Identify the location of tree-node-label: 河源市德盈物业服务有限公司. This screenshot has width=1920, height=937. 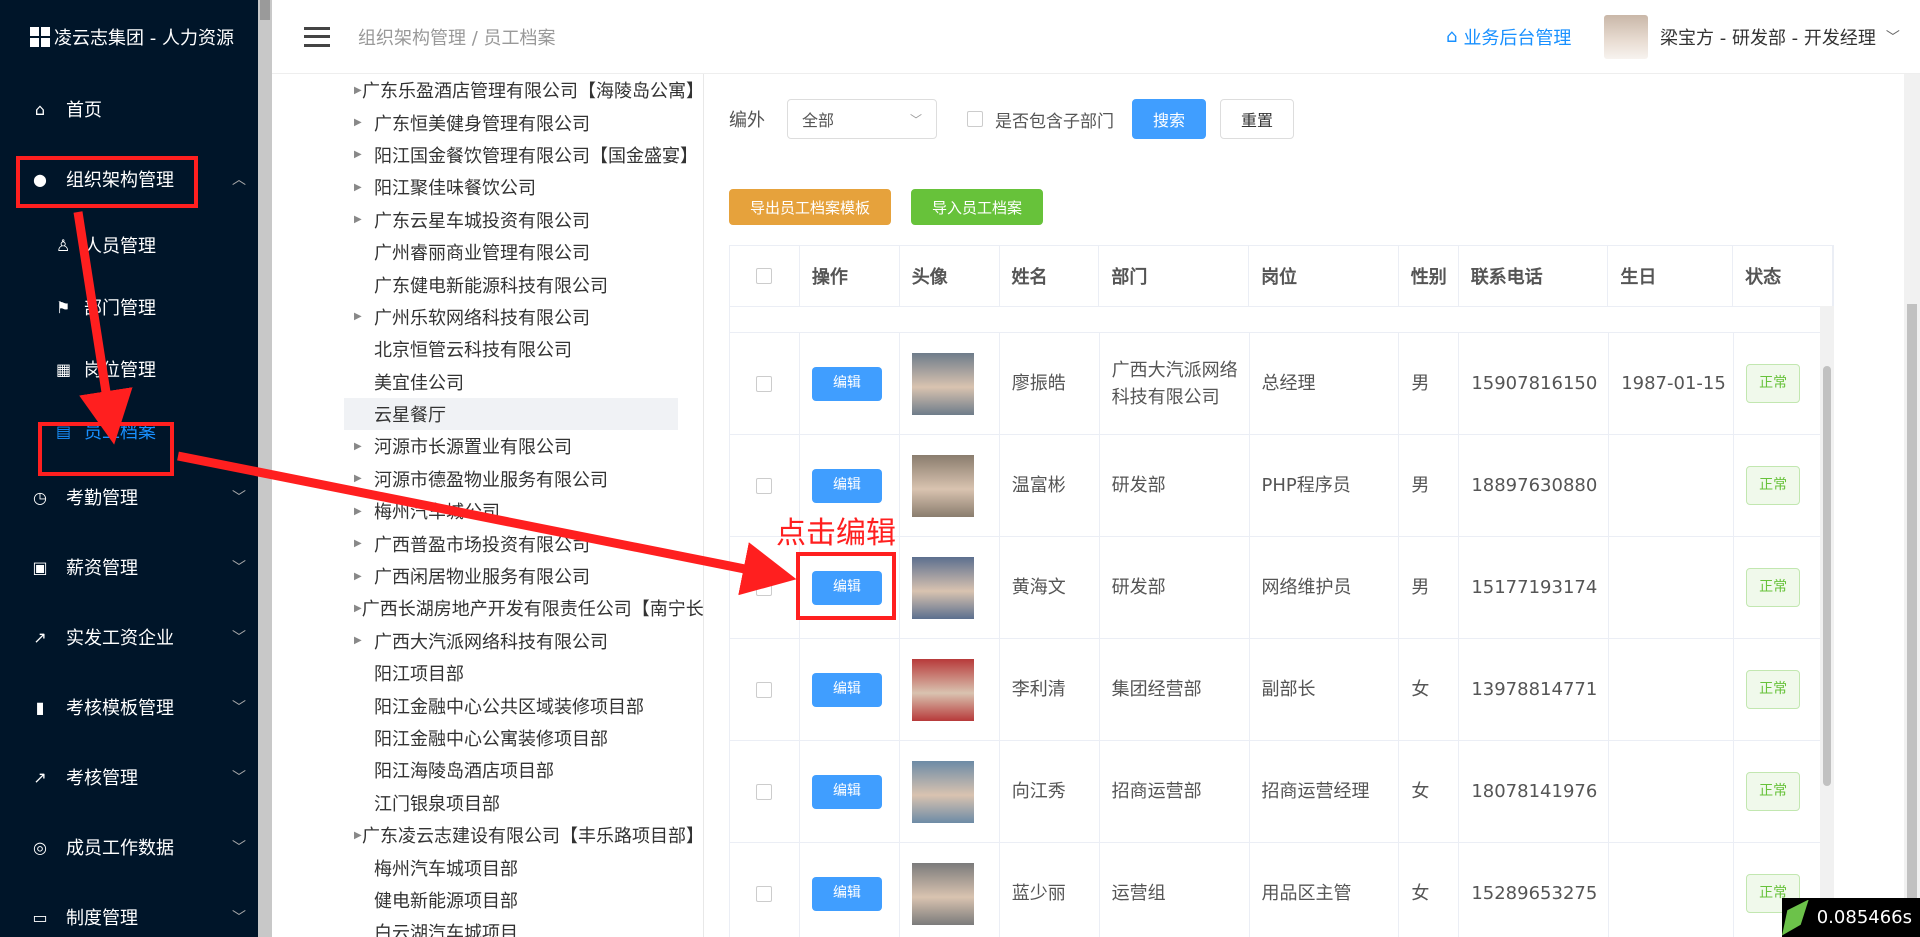
(491, 480).